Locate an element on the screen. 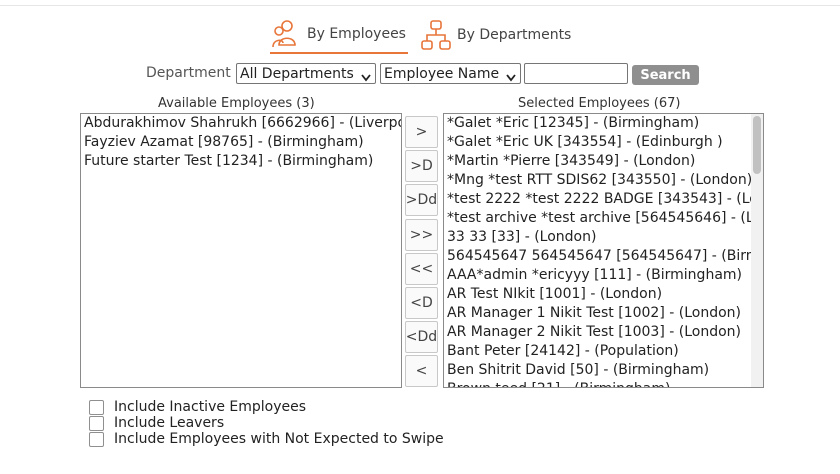 This screenshot has width=840, height=474. department-select: All Departments is located at coordinates (306, 73).